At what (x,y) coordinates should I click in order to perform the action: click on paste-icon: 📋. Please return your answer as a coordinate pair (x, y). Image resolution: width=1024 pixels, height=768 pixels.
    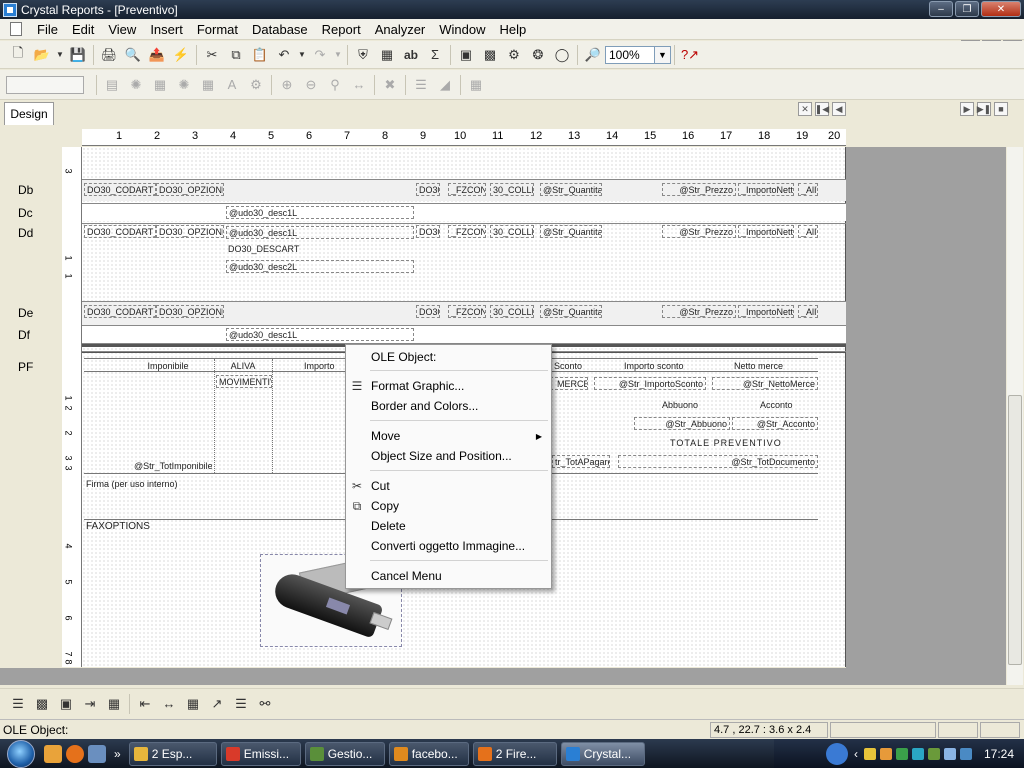
    Looking at the image, I should click on (260, 55).